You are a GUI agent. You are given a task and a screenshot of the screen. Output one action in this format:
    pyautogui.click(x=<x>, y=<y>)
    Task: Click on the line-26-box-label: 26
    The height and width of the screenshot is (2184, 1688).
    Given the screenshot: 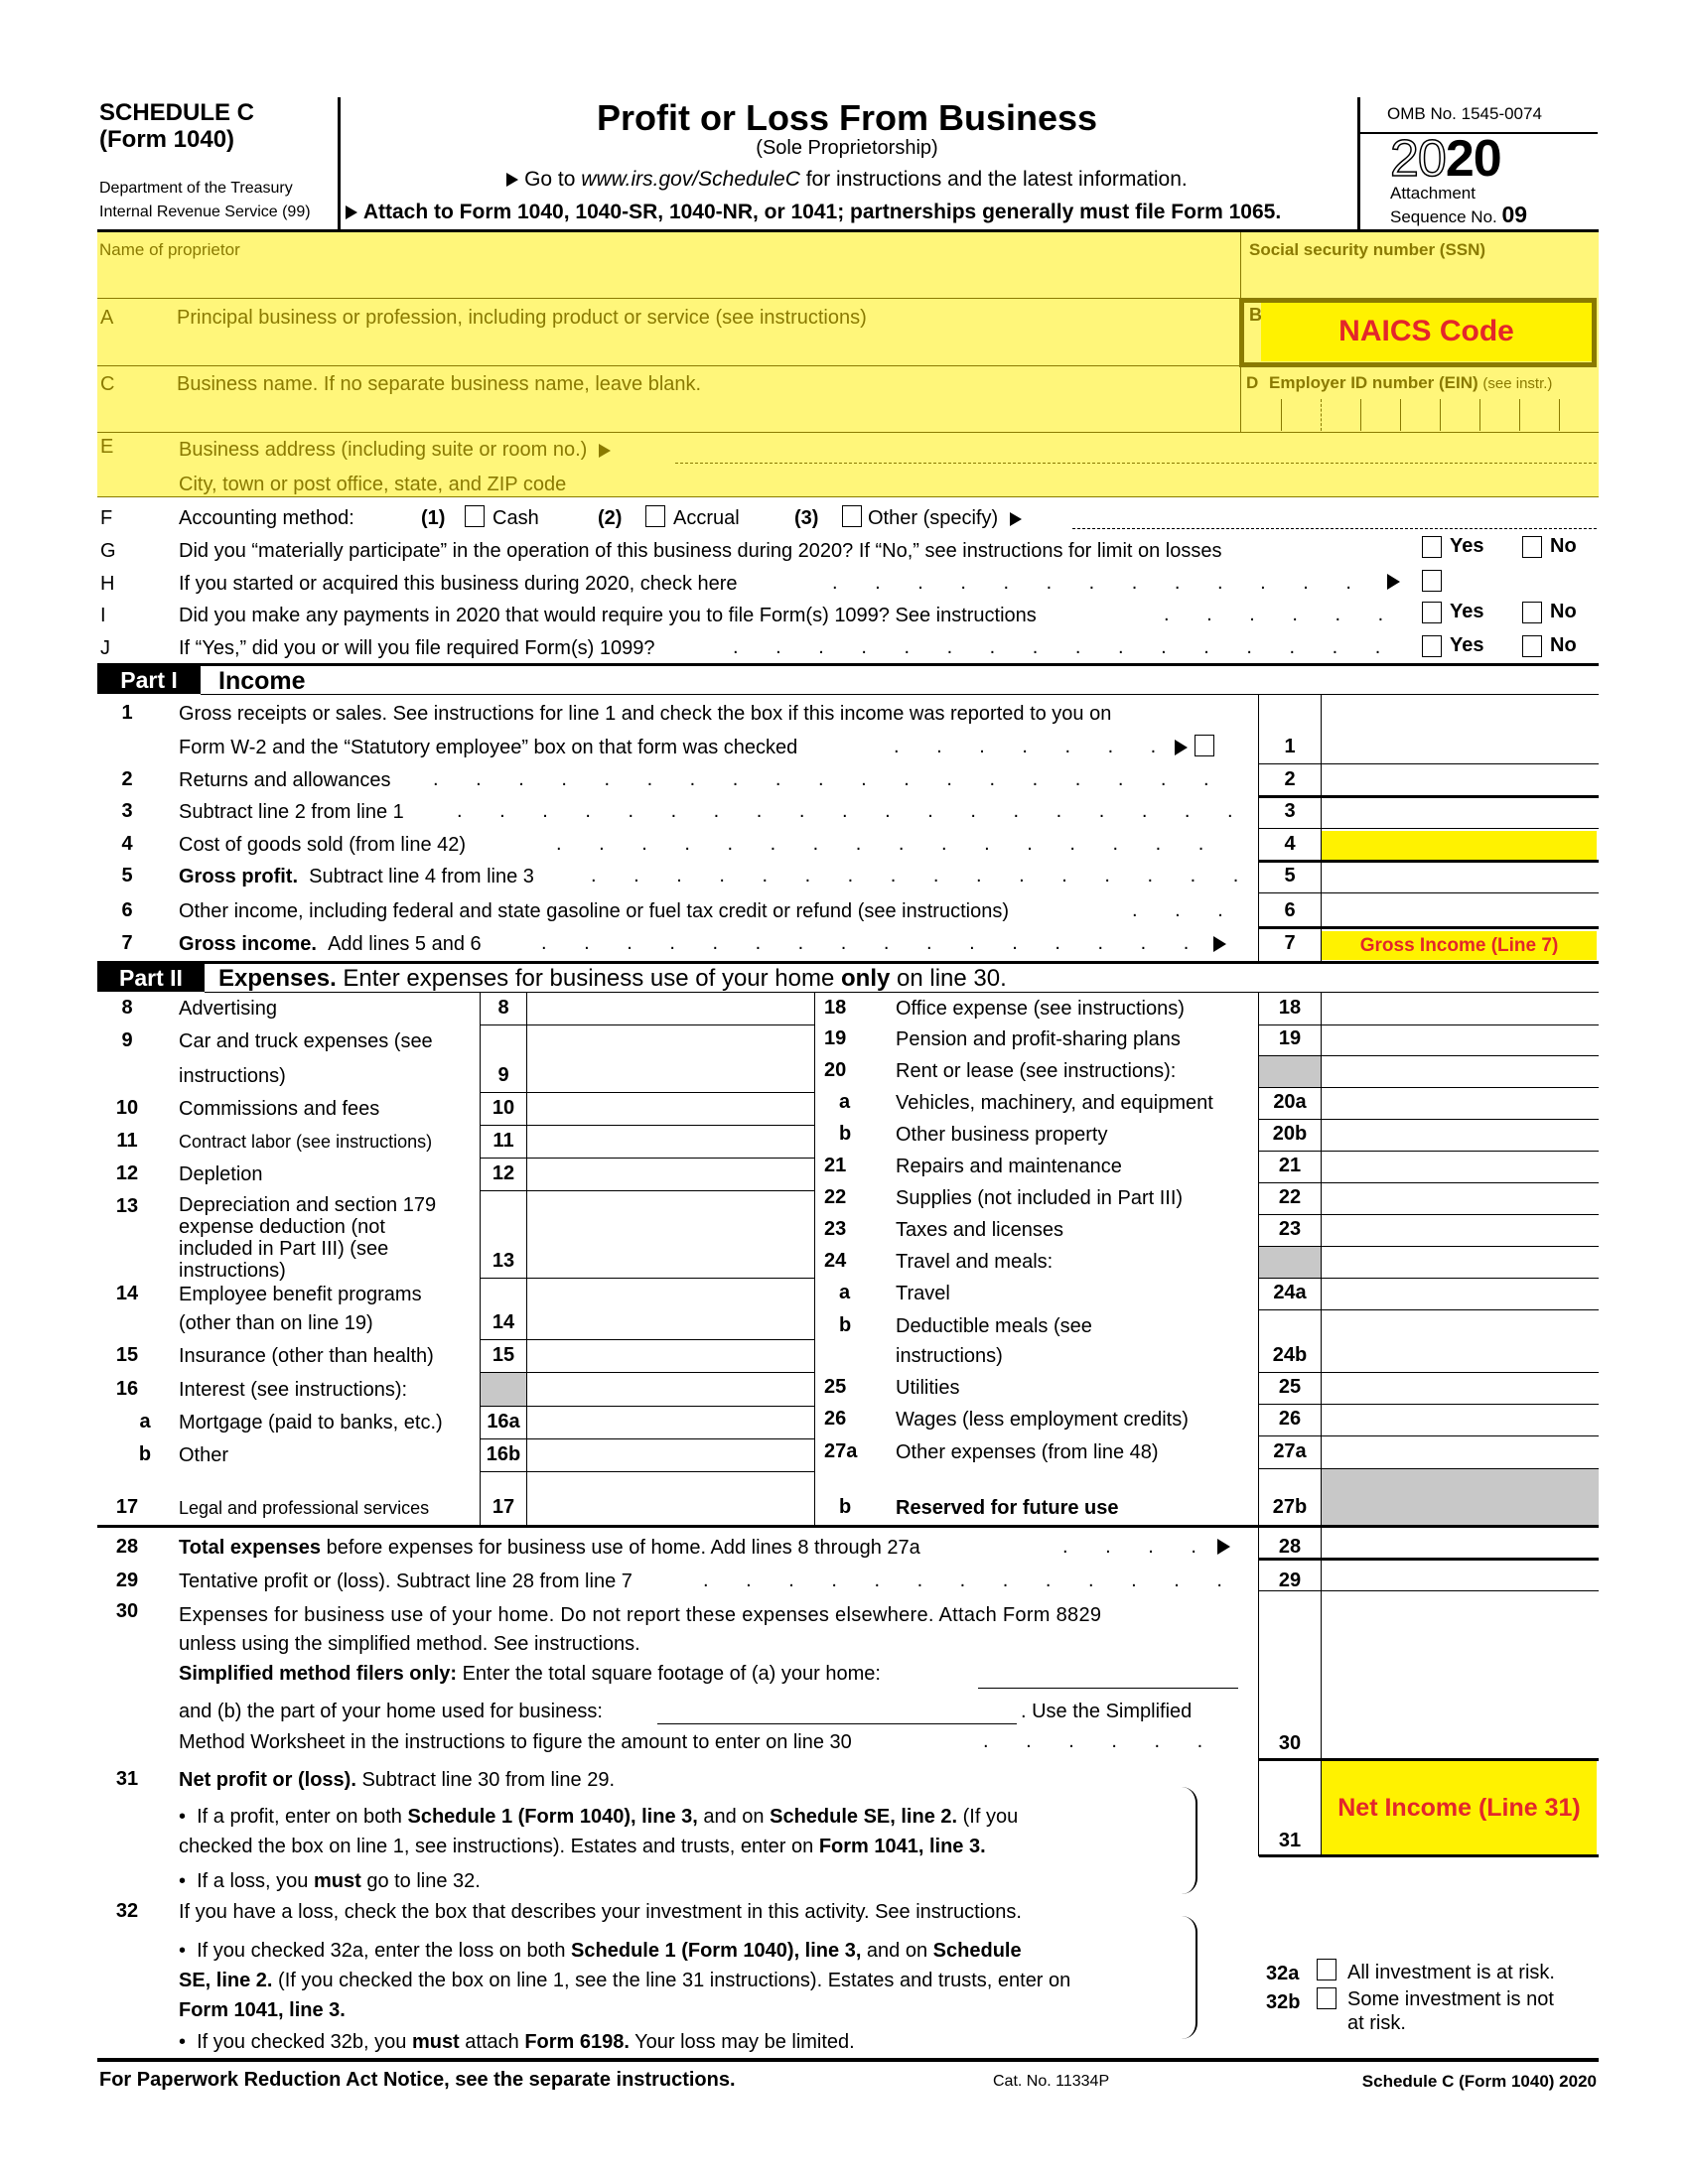 What is the action you would take?
    pyautogui.click(x=1290, y=1419)
    